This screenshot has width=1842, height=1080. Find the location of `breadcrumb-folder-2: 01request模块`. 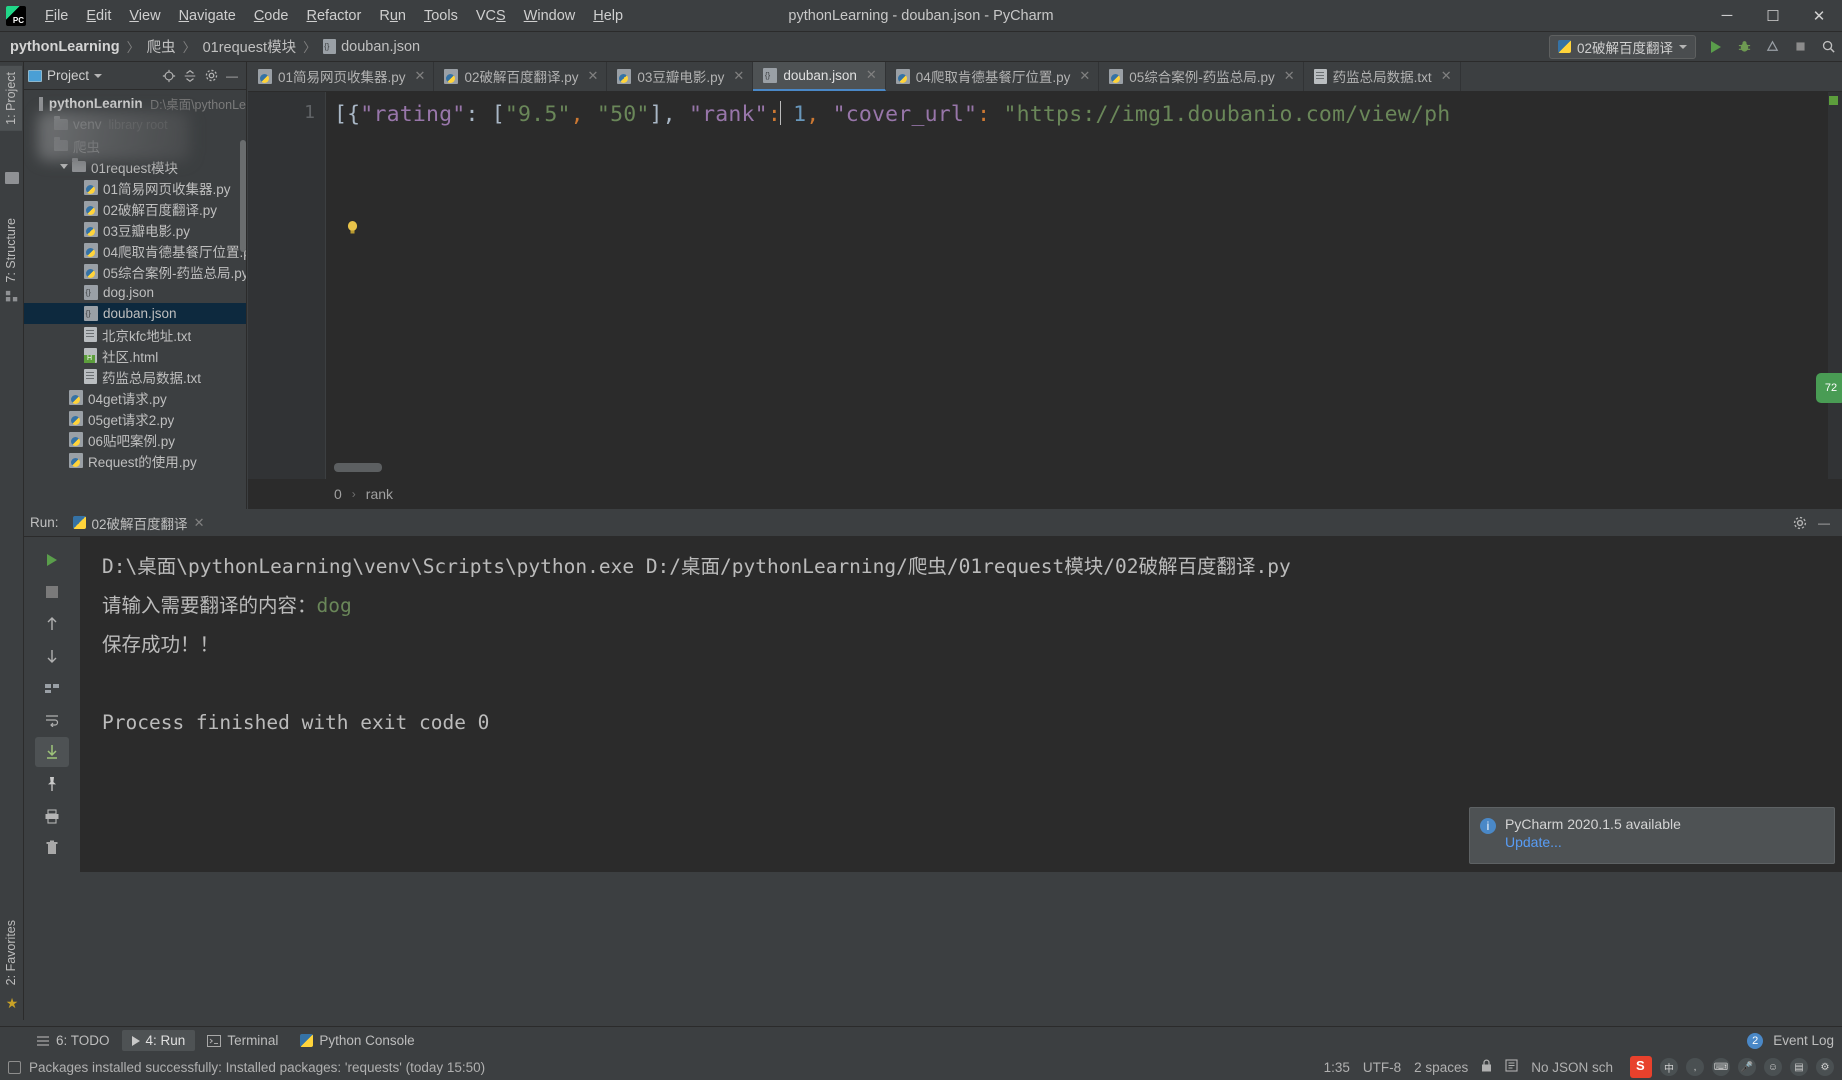

breadcrumb-folder-2: 01request模块 is located at coordinates (250, 46).